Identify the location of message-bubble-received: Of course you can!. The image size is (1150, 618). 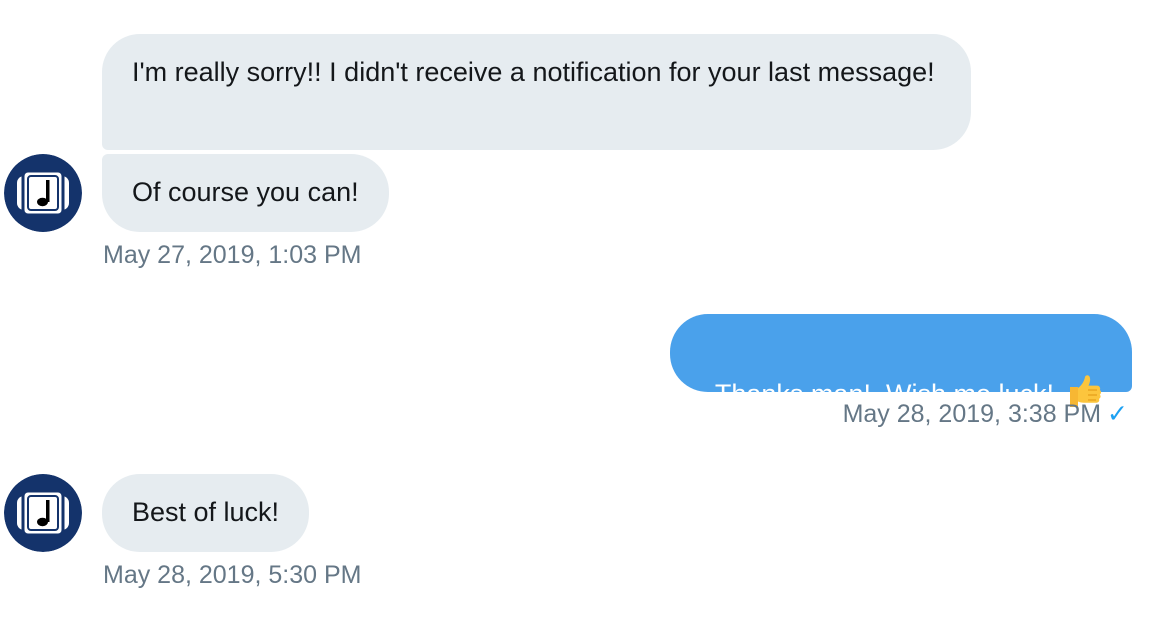
(245, 193).